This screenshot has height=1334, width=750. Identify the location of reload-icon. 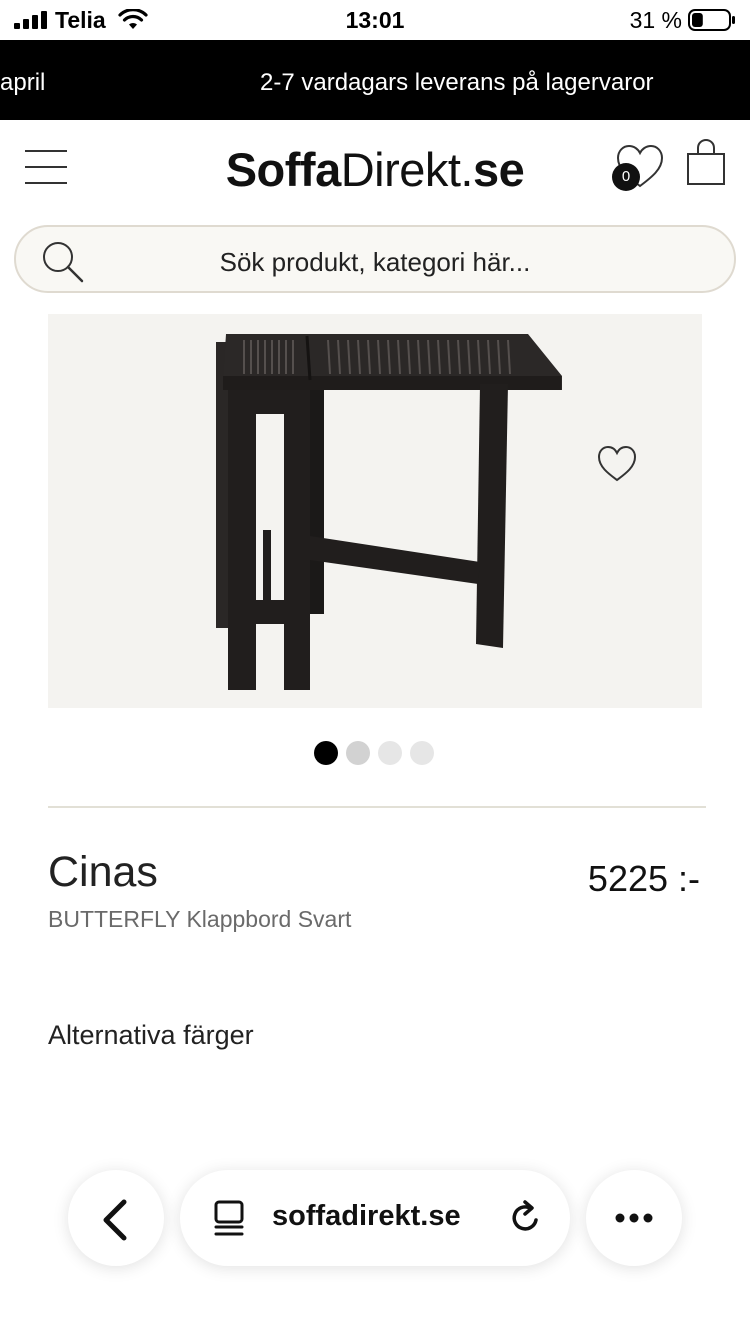
(525, 1218).